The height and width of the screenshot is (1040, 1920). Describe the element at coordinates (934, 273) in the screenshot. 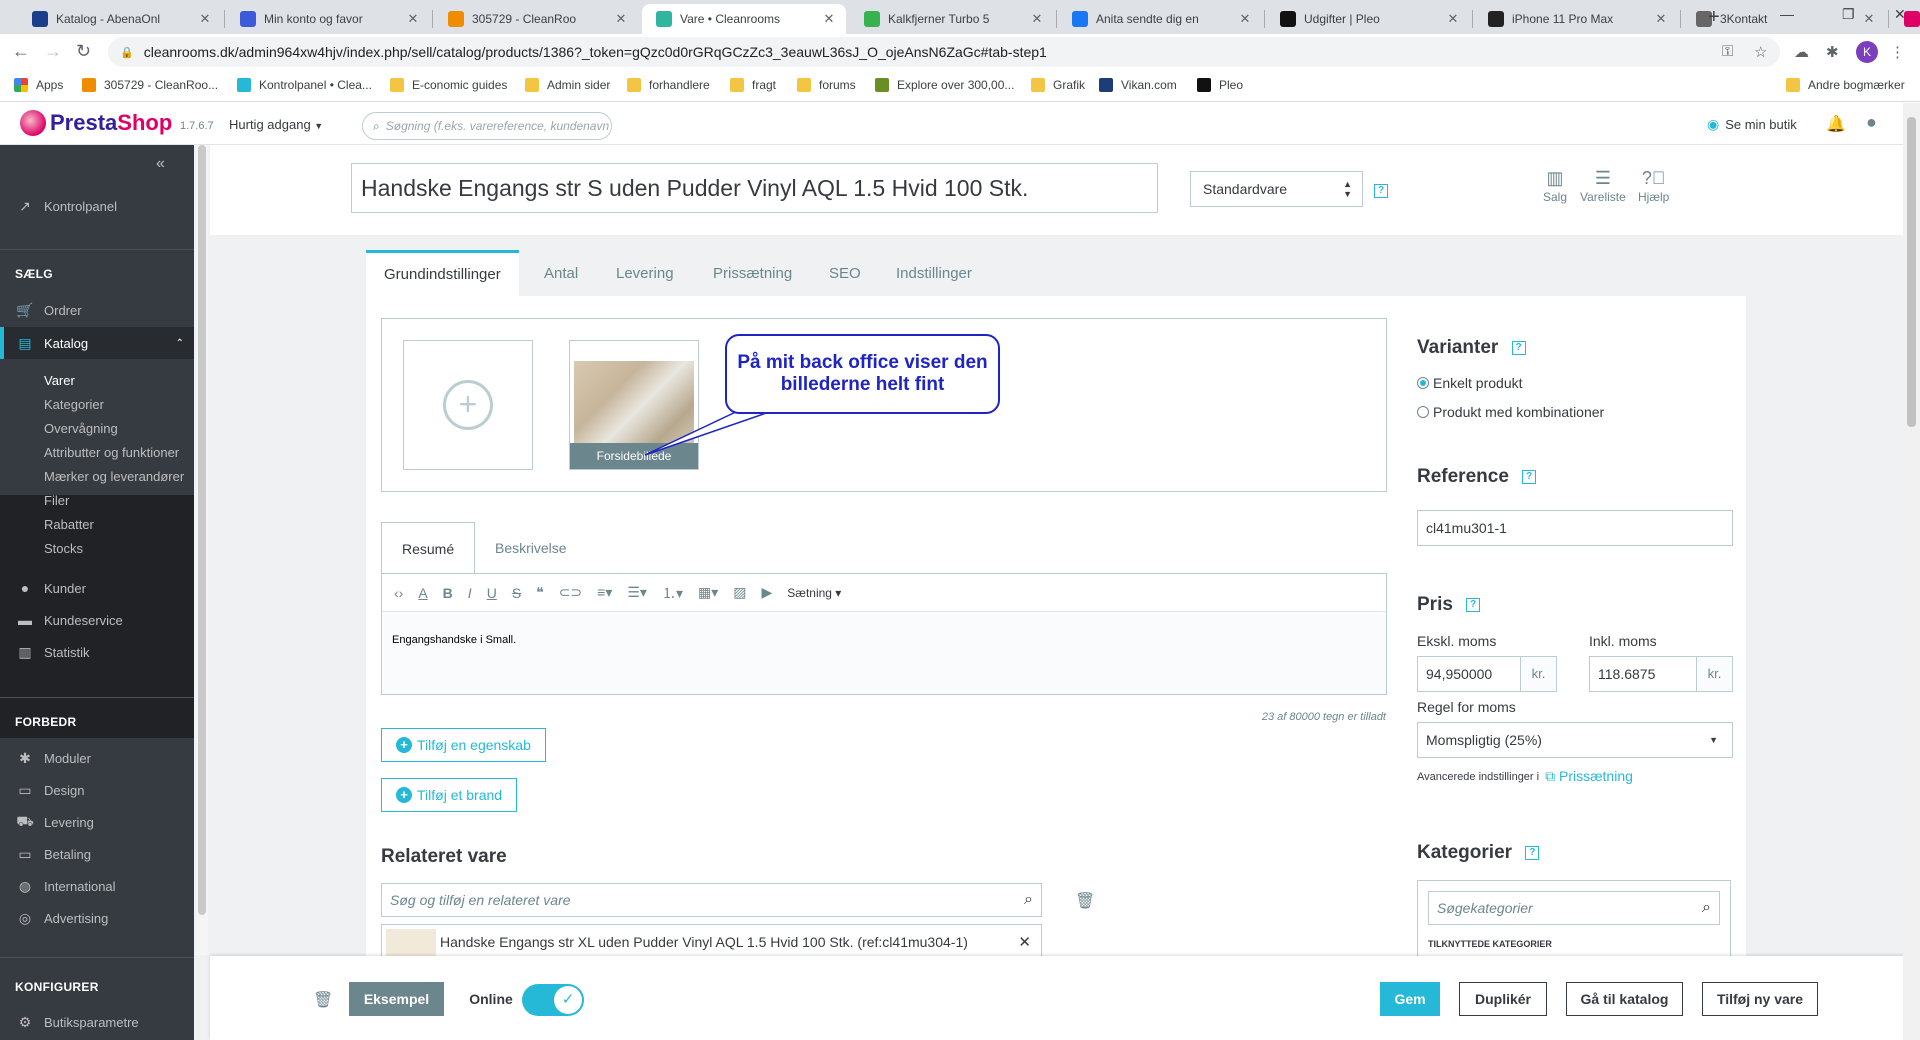

I see `tab-options: Indstillinger` at that location.